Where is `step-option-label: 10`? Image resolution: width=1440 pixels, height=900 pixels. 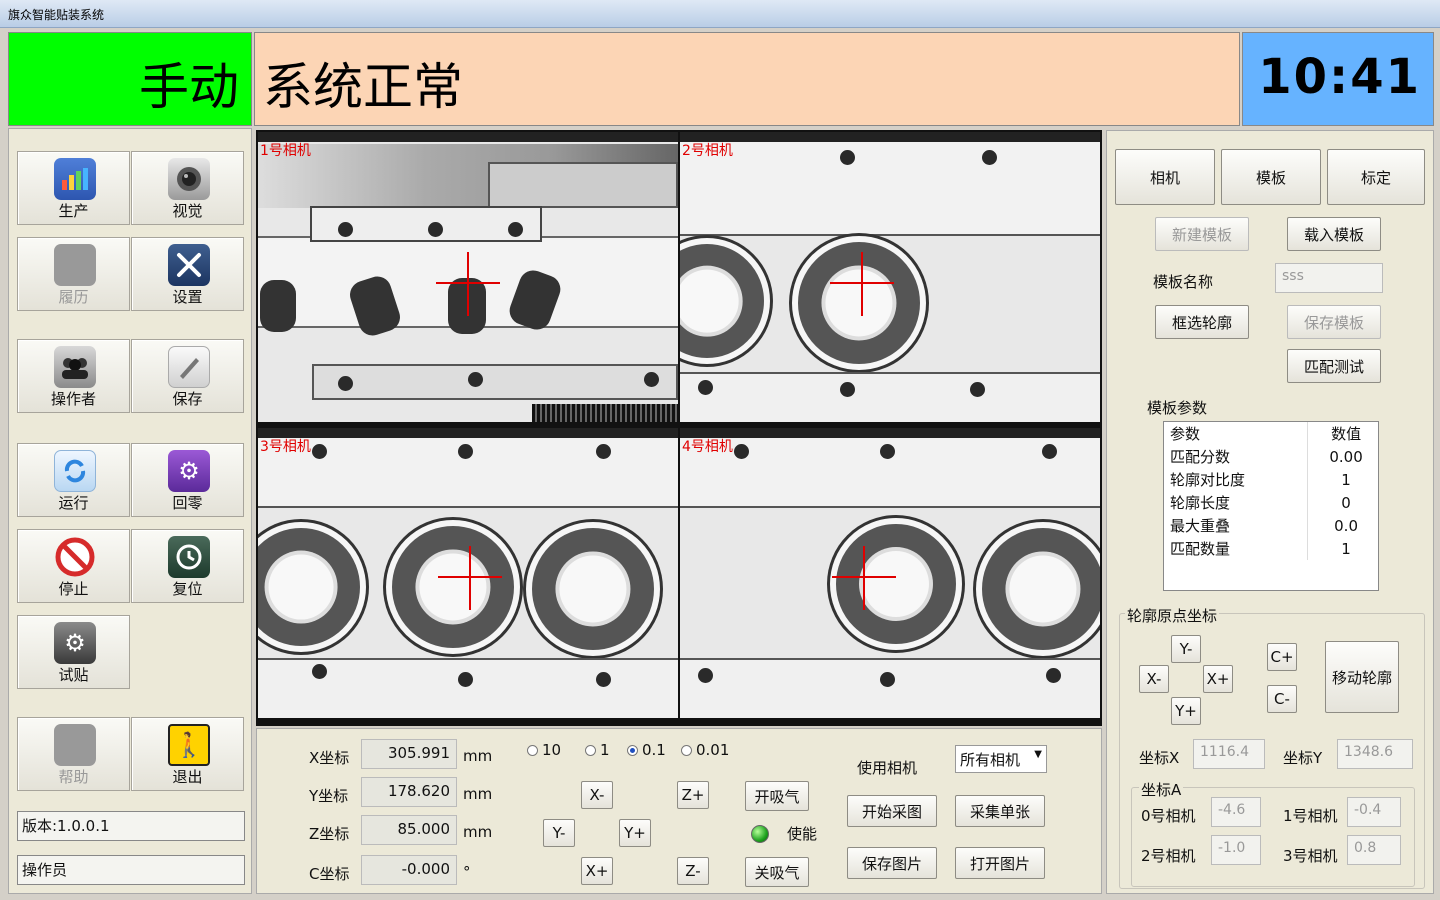 step-option-label: 10 is located at coordinates (552, 750).